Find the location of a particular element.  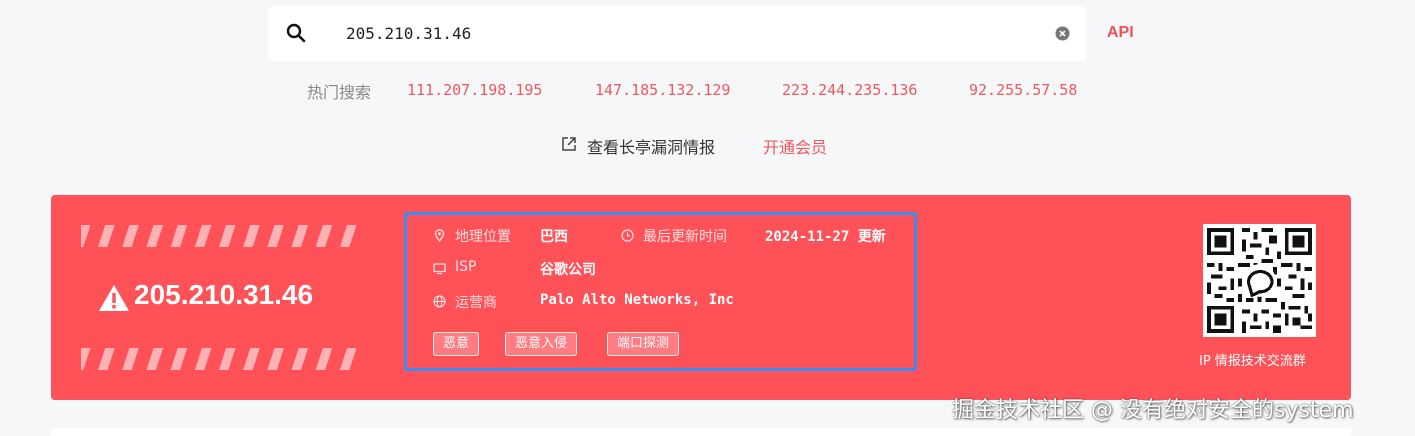

threat-tag: 恶意 is located at coordinates (456, 344).